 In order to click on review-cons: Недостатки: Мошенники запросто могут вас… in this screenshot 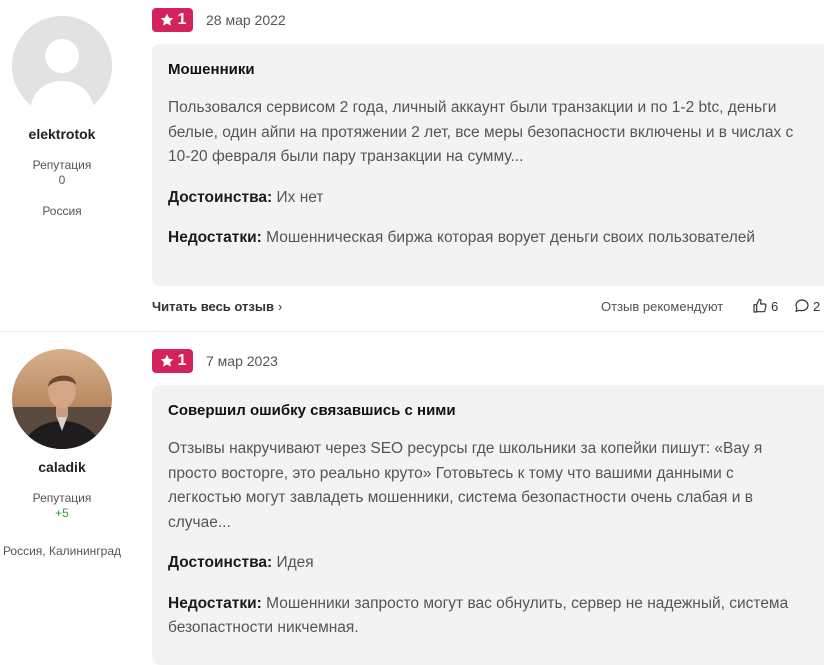, I will do `click(488, 616)`.